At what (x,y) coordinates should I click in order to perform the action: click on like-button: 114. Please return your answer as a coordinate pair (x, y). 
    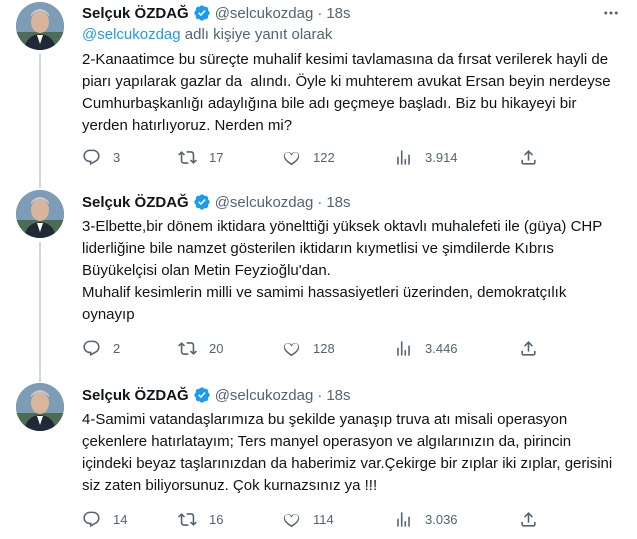
    Looking at the image, I should click on (308, 519).